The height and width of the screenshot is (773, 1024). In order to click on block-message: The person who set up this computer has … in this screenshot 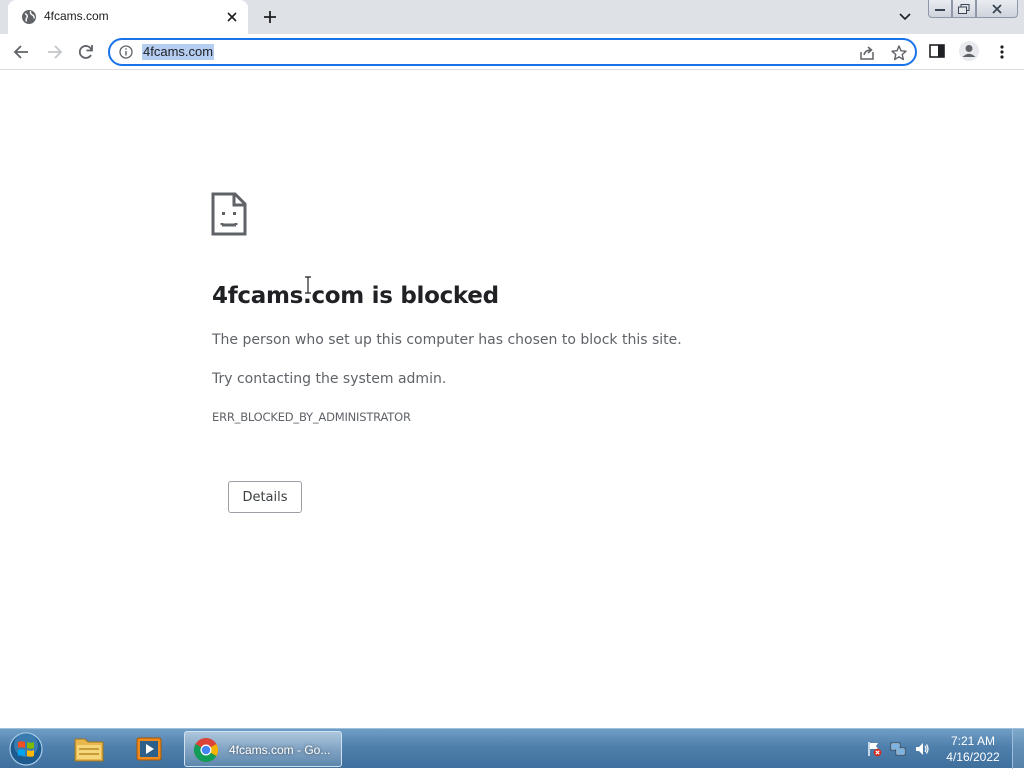, I will do `click(447, 340)`.